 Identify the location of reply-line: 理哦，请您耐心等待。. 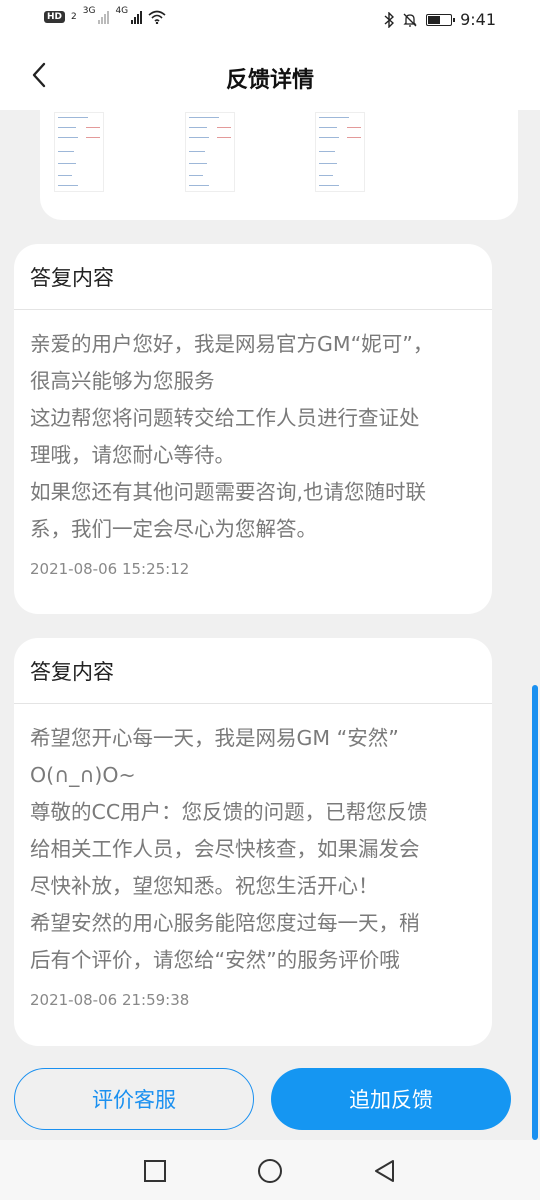
(132, 455).